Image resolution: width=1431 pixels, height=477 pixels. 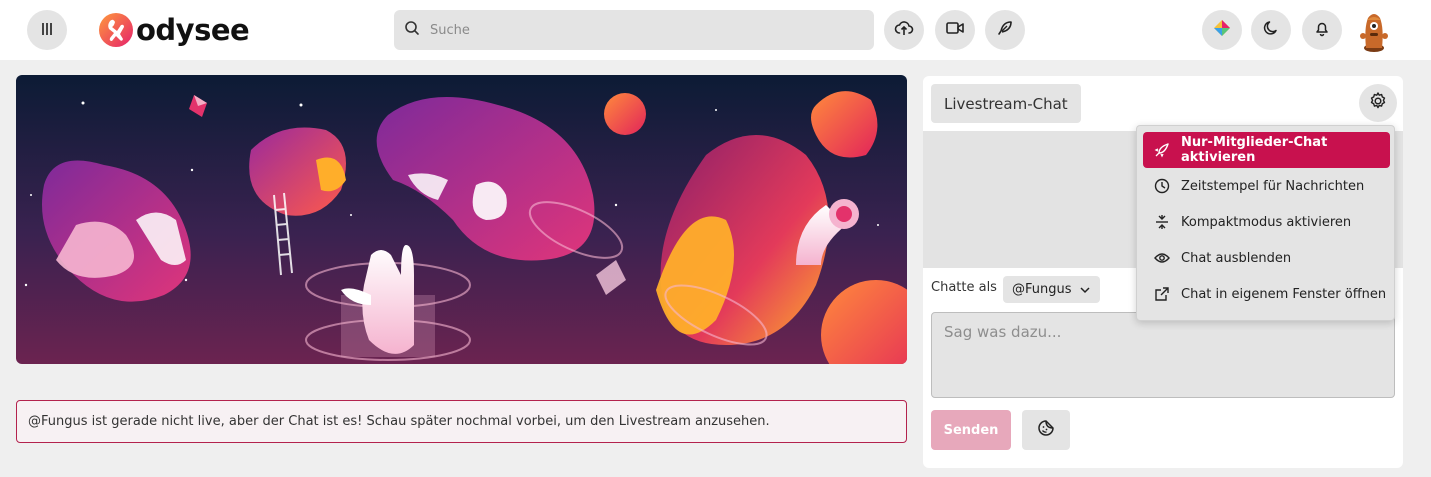 I want to click on menu-item-popout-chat: Chat in eigenem Fenster öffnen, so click(x=1266, y=294).